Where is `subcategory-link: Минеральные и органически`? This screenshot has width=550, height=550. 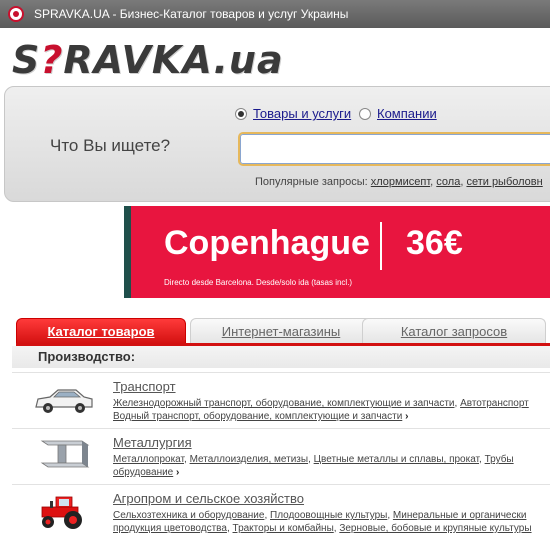 subcategory-link: Минеральные и органически is located at coordinates (460, 515).